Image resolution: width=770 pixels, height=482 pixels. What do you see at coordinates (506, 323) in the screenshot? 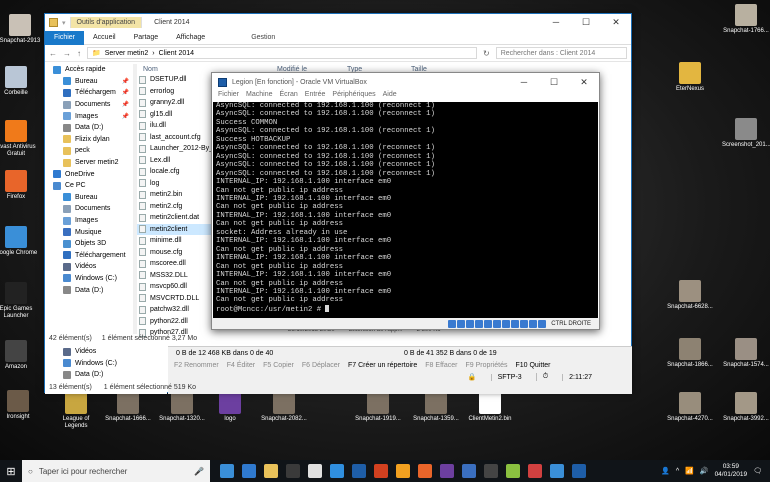
I see `display-icon` at bounding box center [506, 323].